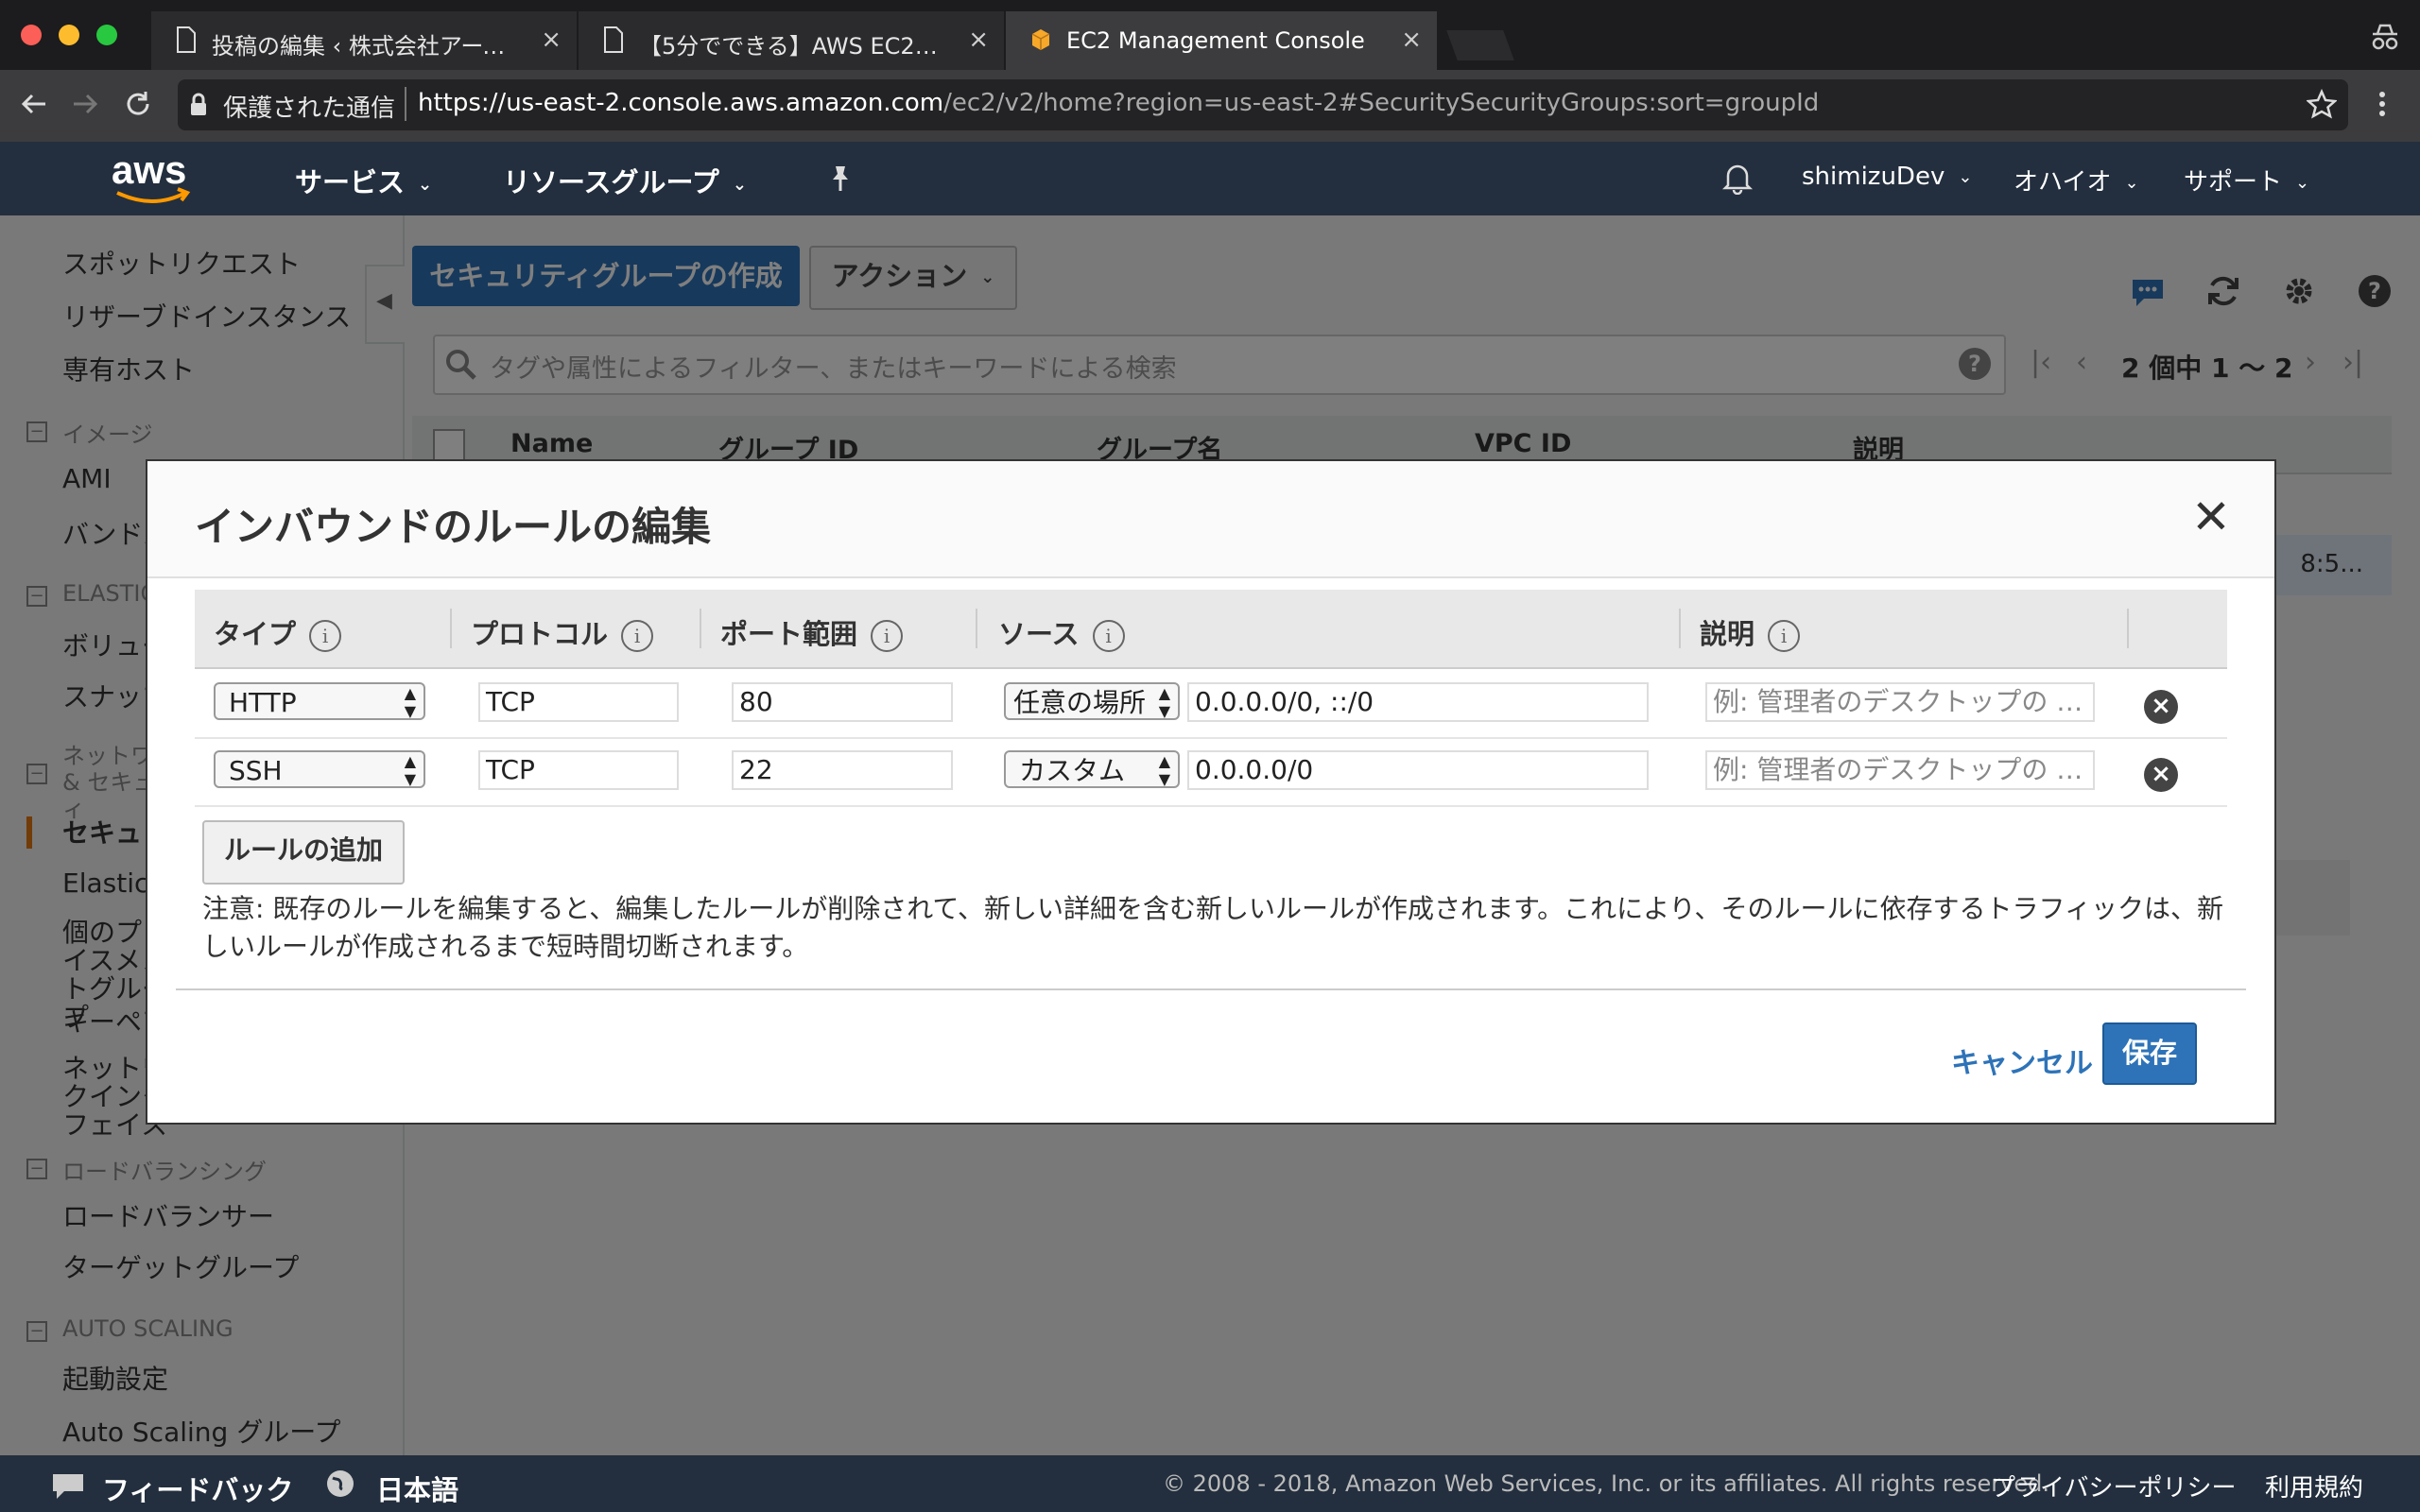  What do you see at coordinates (1873, 177) in the screenshot?
I see `account-label: shimizuDev` at bounding box center [1873, 177].